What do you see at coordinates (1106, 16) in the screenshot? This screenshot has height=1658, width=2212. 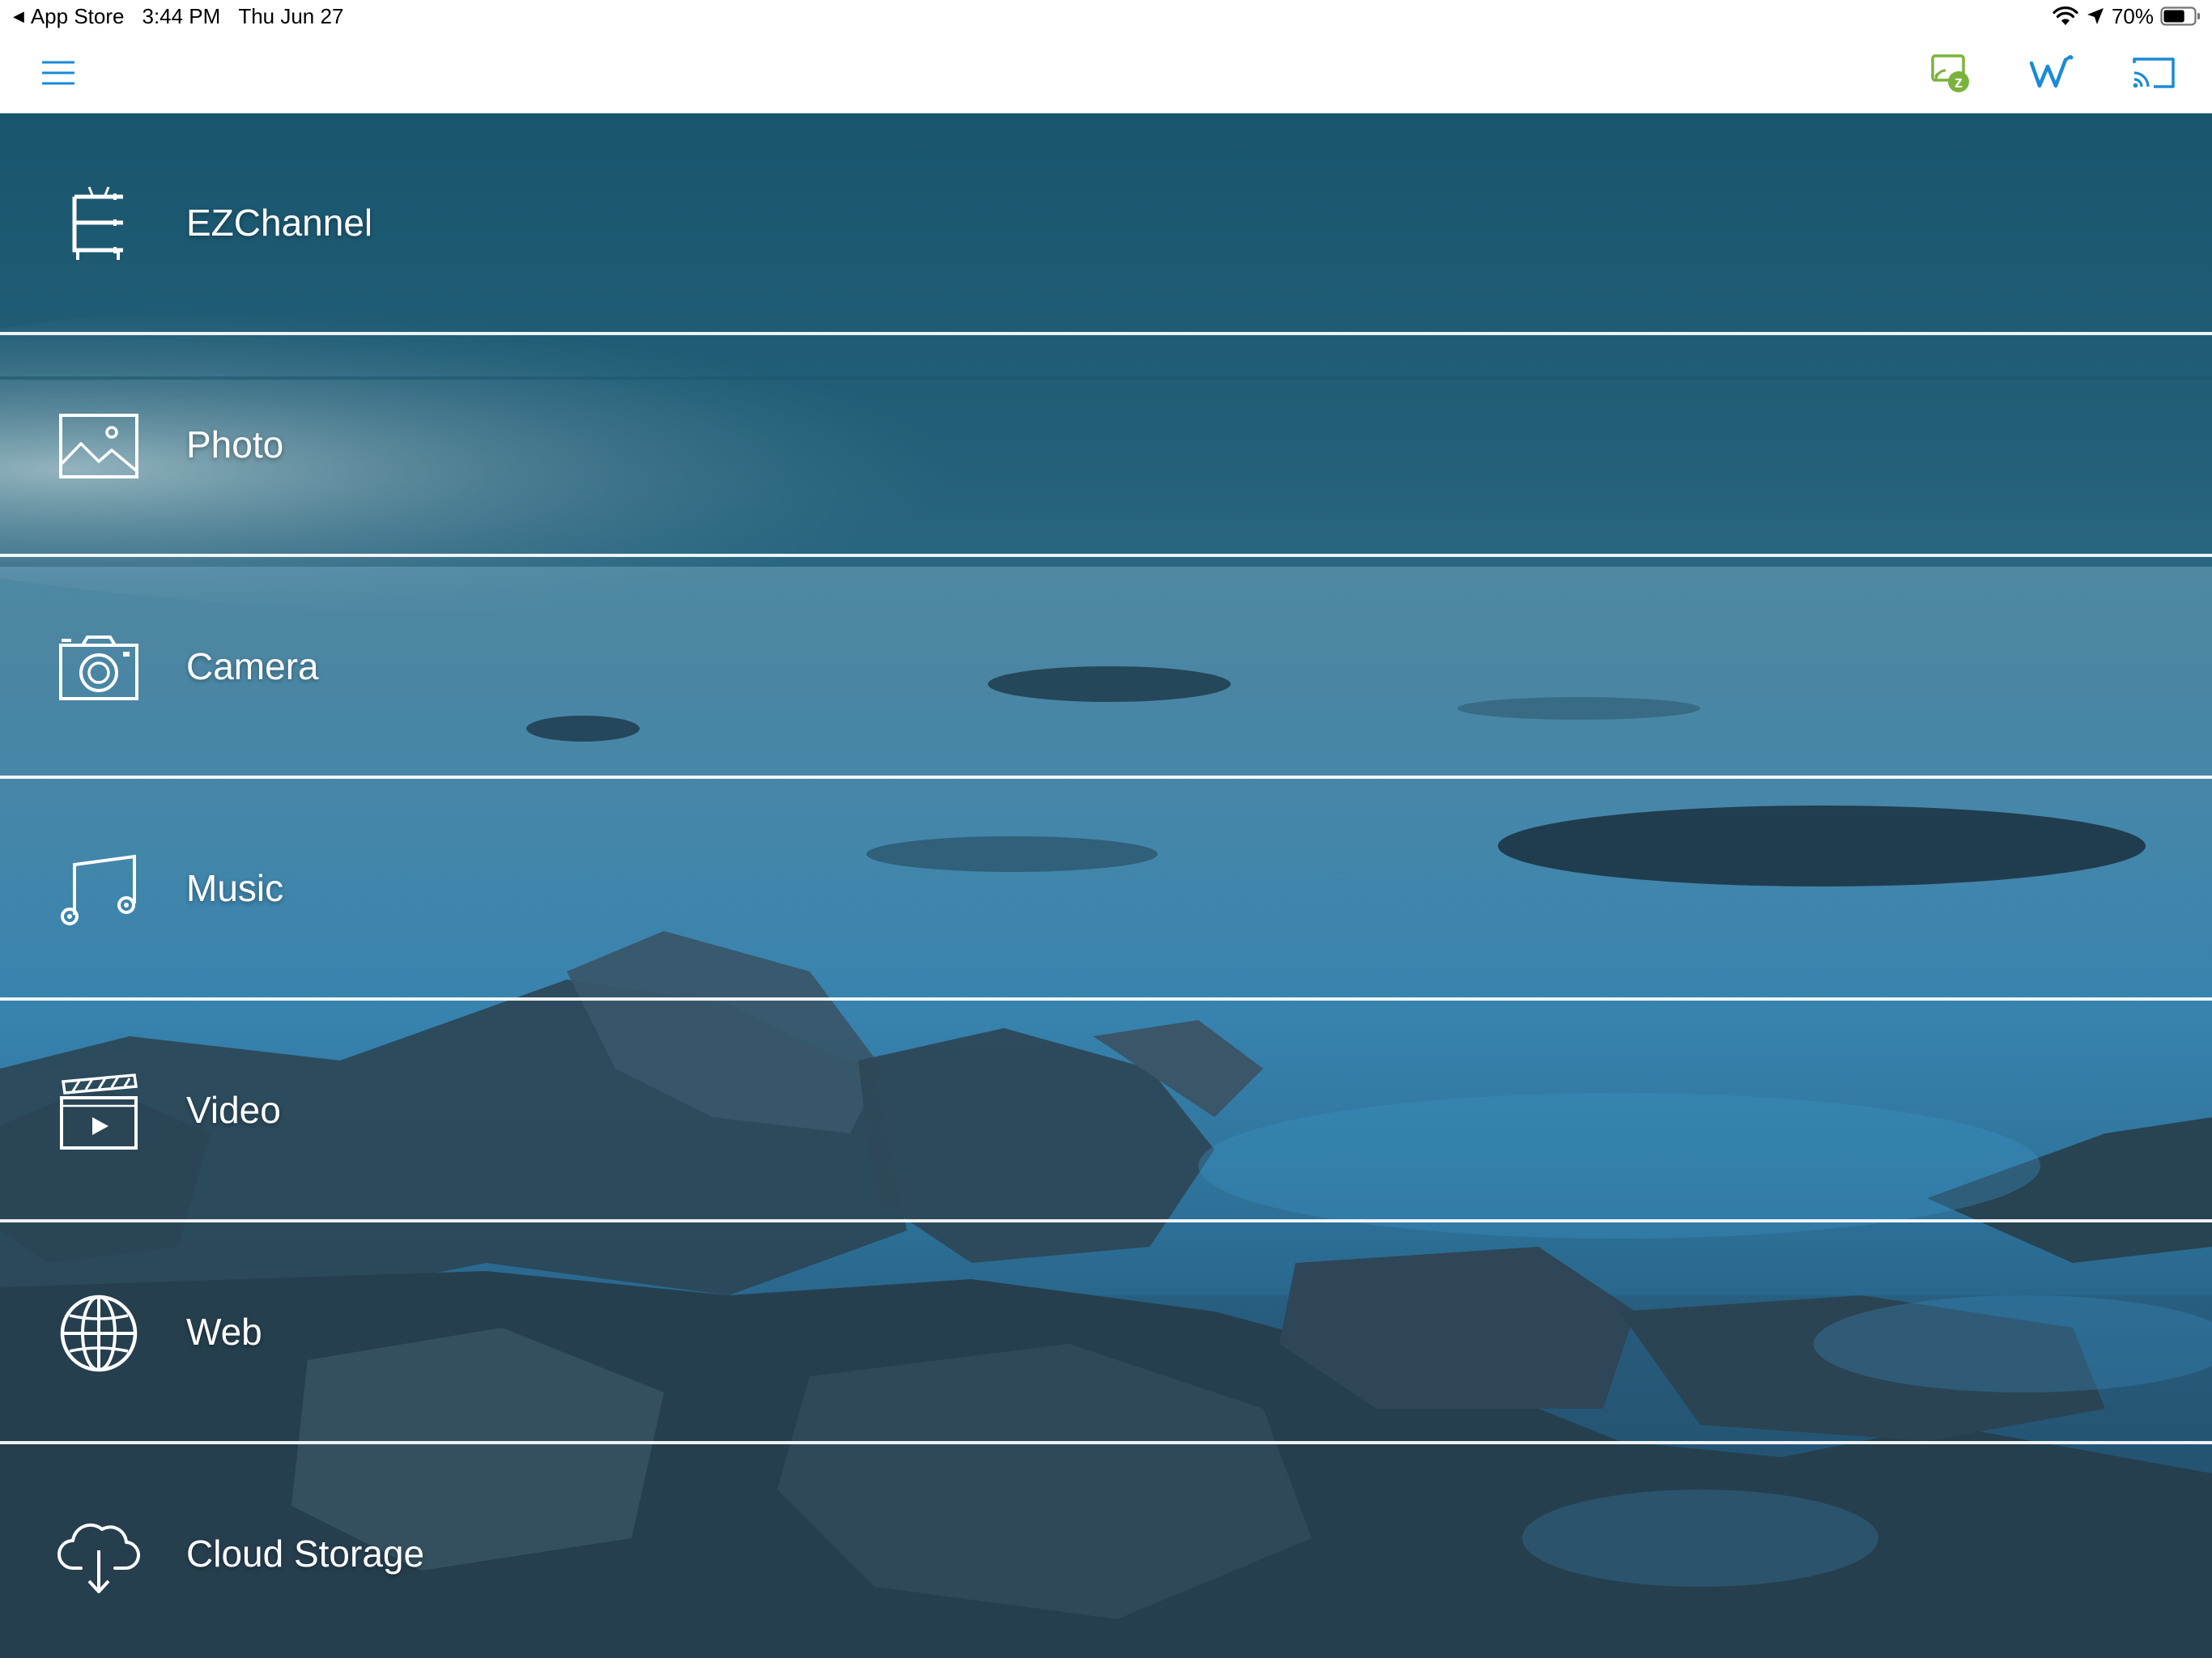 I see `status-bar: ◀ App Store 3:44 PM Thu Jun 27 70%` at bounding box center [1106, 16].